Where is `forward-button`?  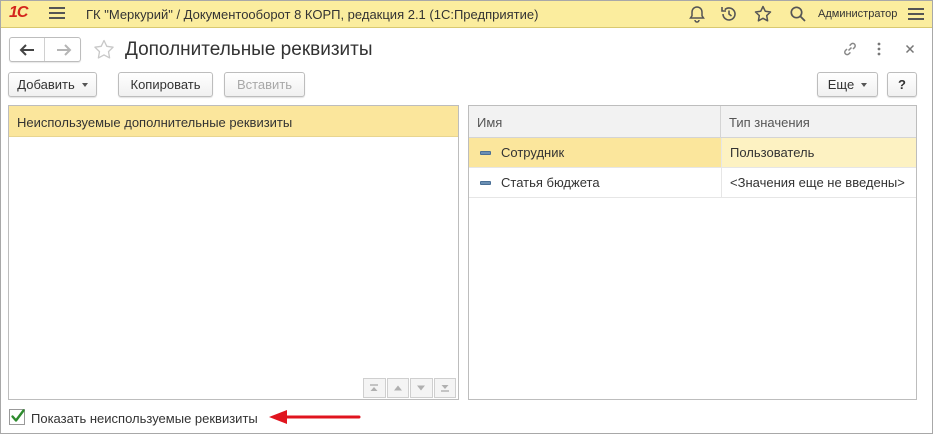 forward-button is located at coordinates (63, 49).